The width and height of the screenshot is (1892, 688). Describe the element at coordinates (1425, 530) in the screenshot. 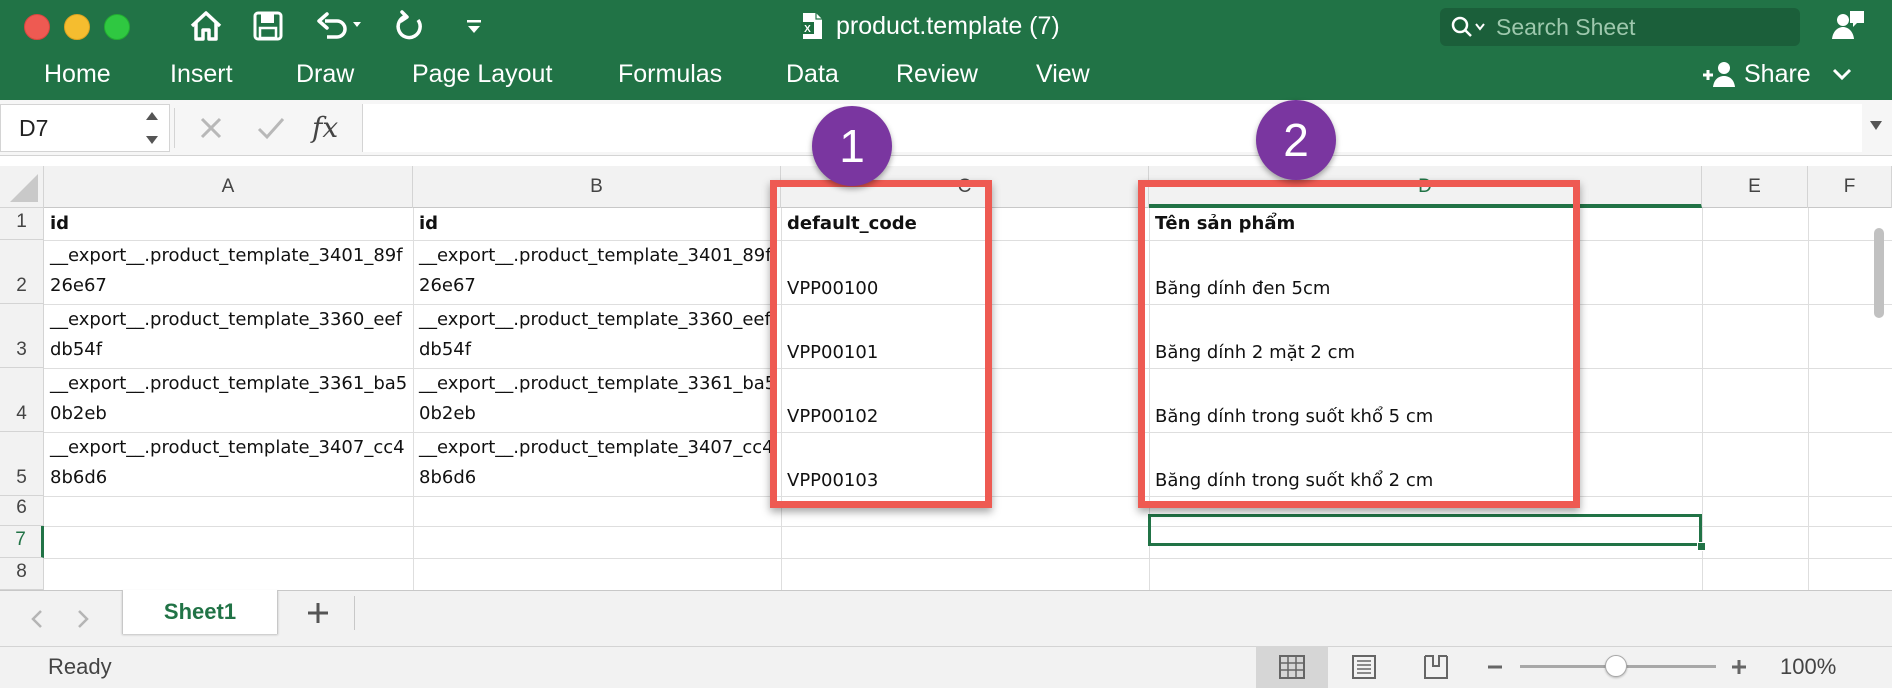

I see `selected-cell-d7` at that location.